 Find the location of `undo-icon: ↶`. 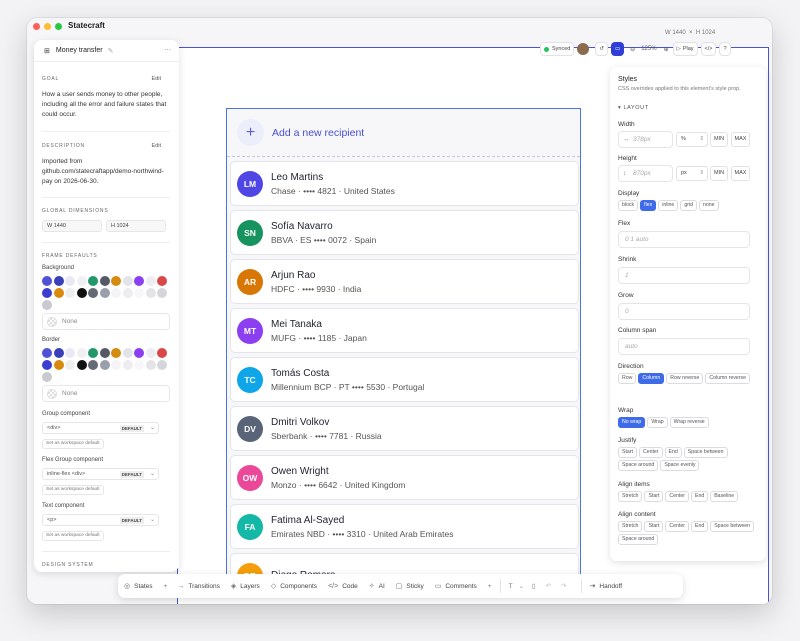

undo-icon: ↶ is located at coordinates (548, 586).